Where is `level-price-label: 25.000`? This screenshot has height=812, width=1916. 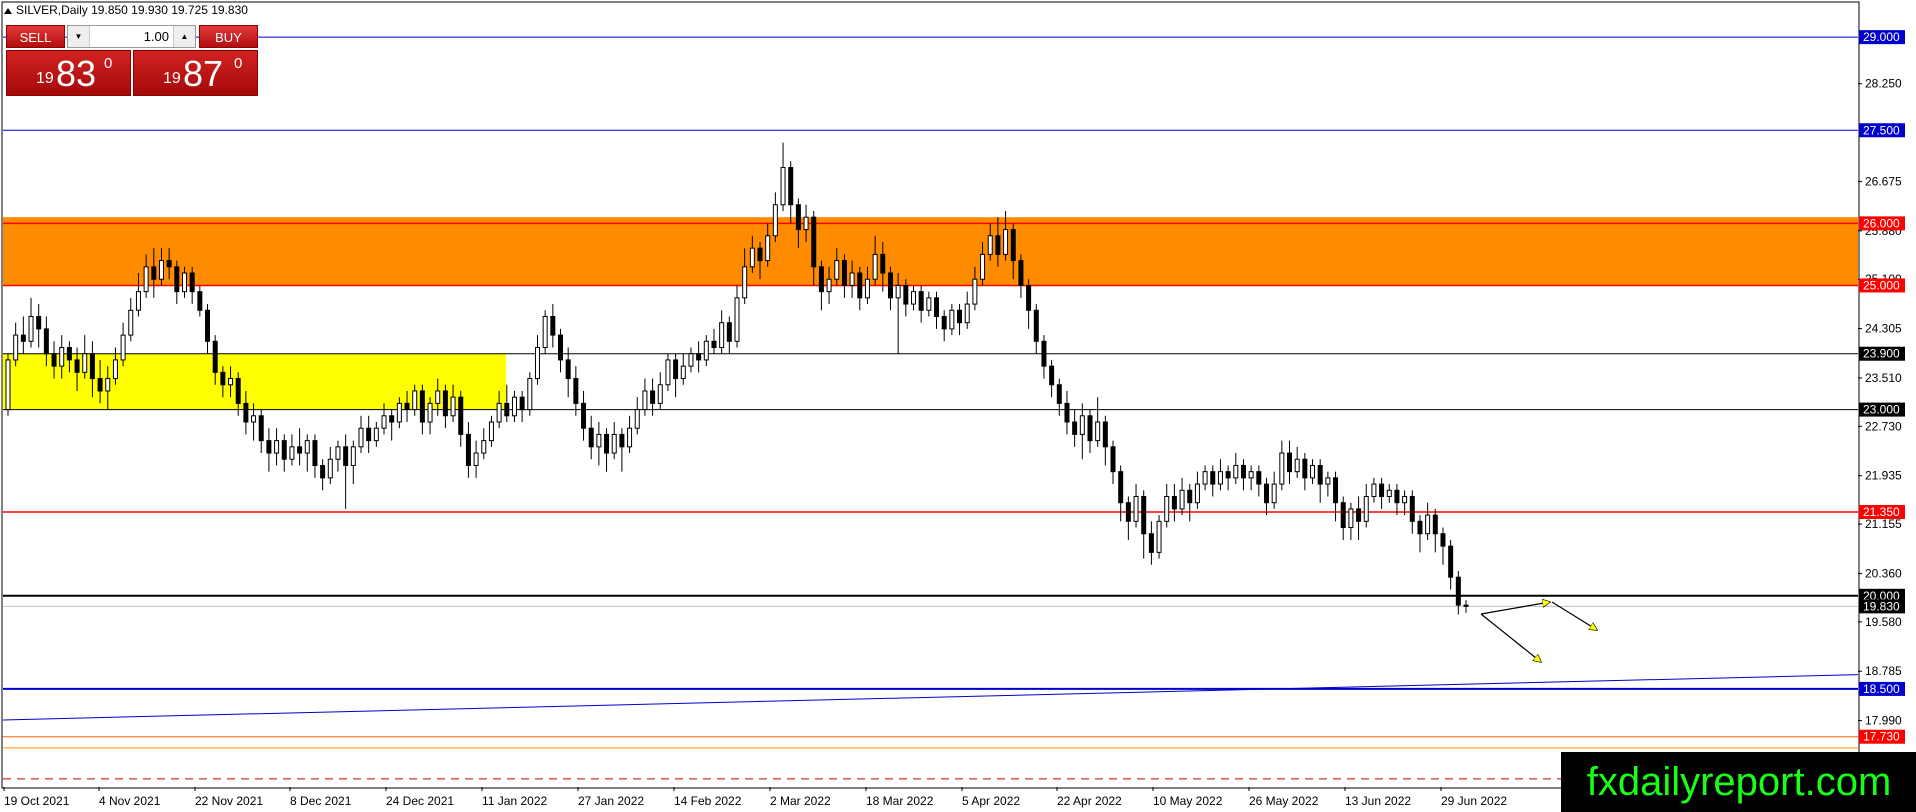
level-price-label: 25.000 is located at coordinates (1882, 285).